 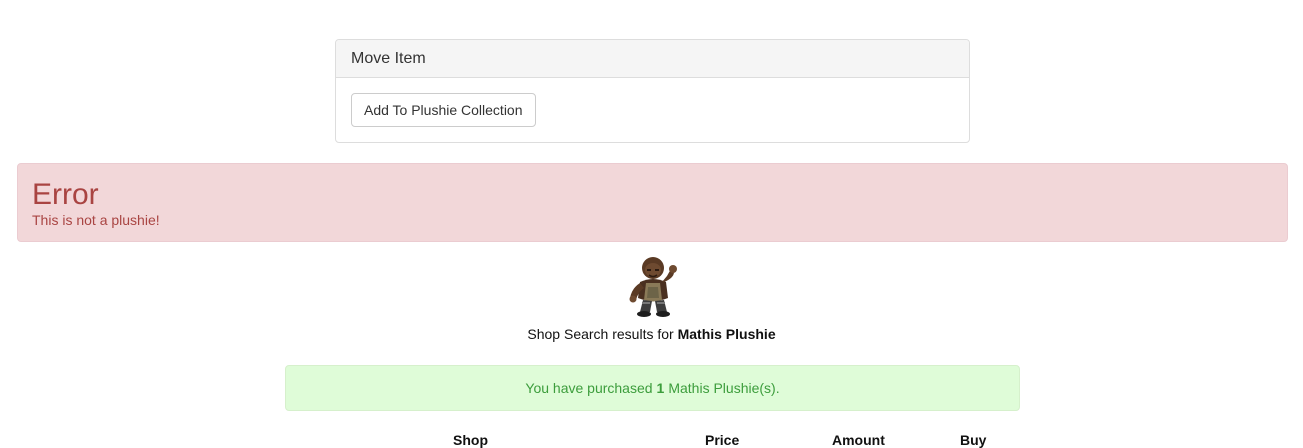 I want to click on search-item-name: Mathis Plushie, so click(x=726, y=334).